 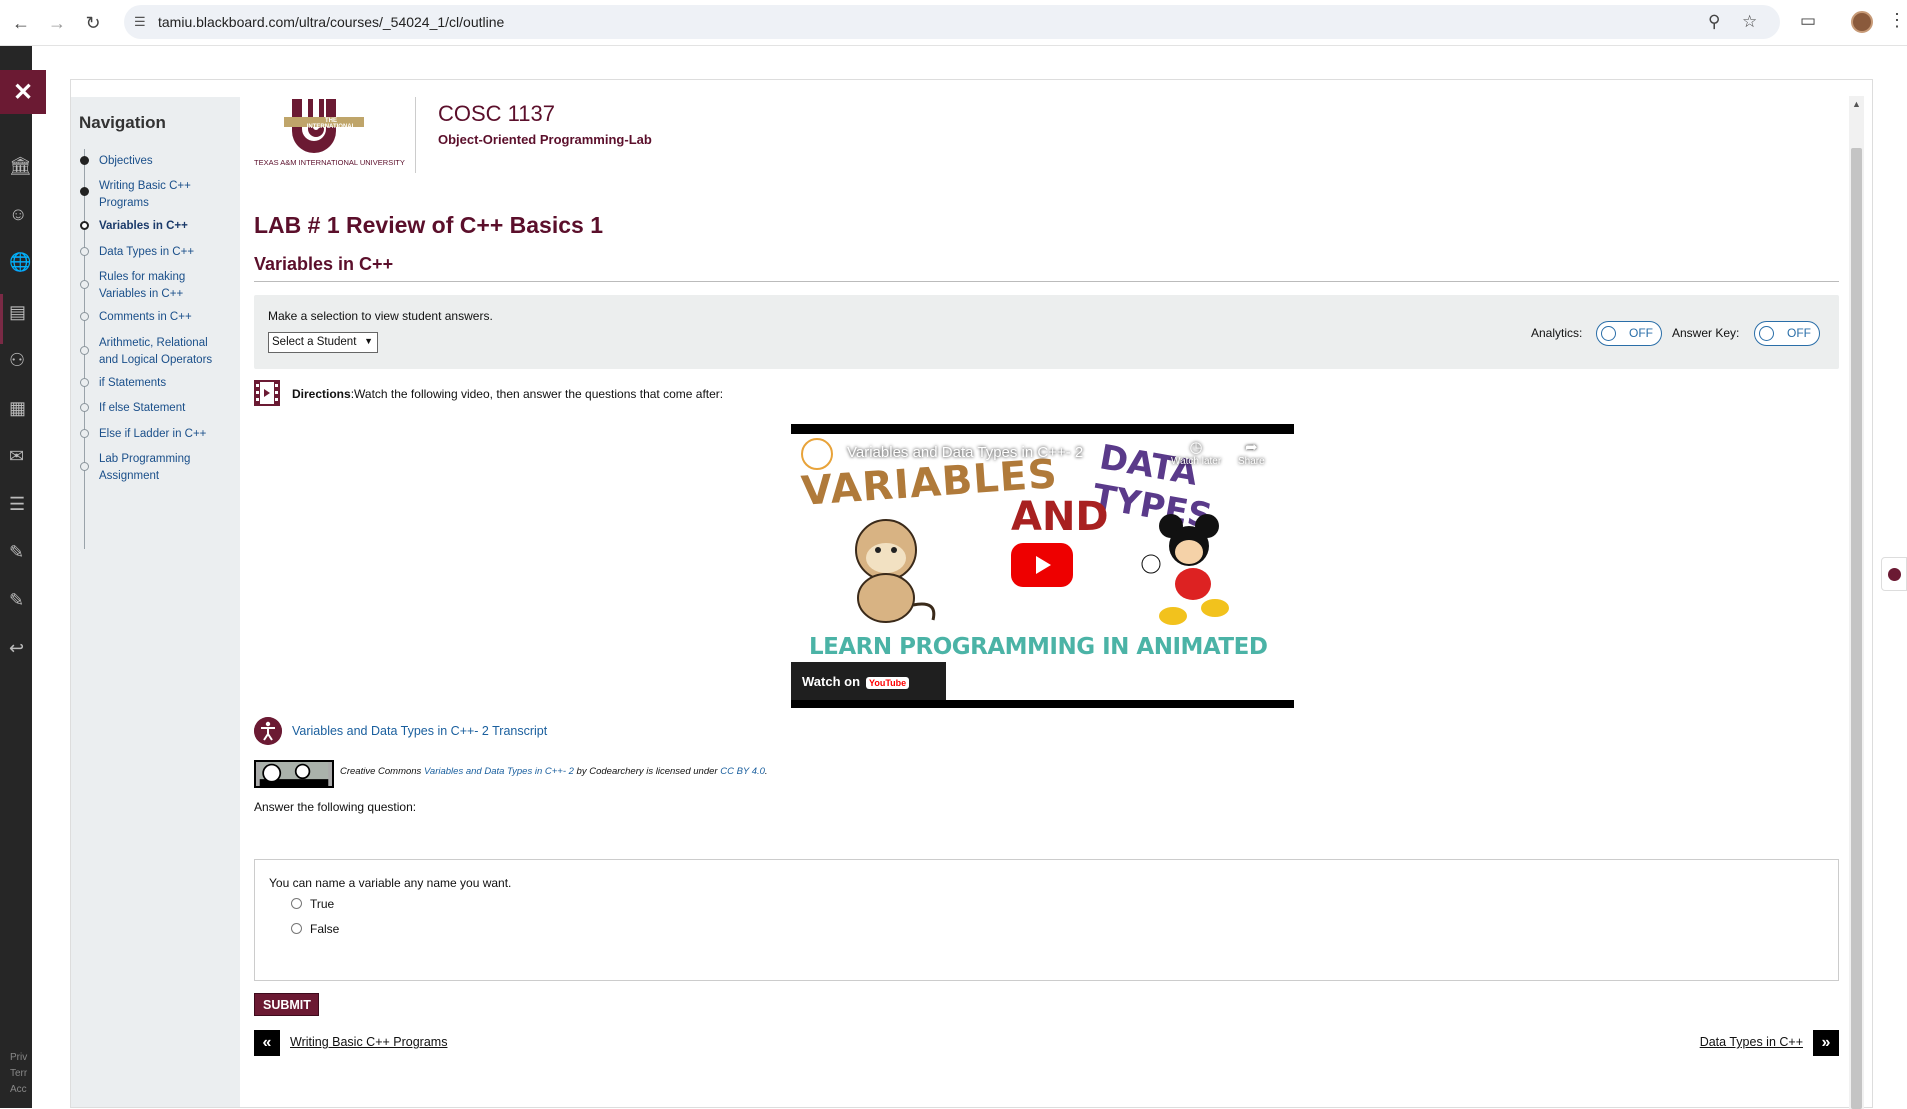 I want to click on video-title: Variables and Data Types in C++- 2, so click(x=965, y=452).